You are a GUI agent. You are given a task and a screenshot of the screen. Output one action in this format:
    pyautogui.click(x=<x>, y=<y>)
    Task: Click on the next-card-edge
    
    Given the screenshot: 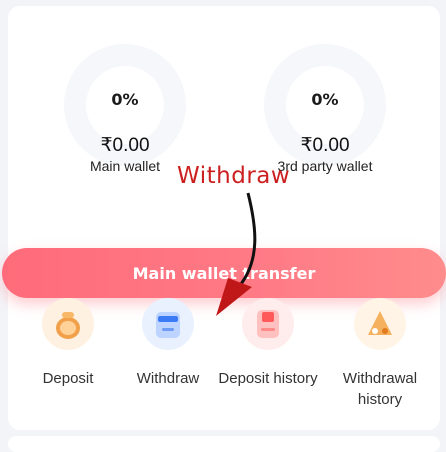 What is the action you would take?
    pyautogui.click(x=224, y=444)
    